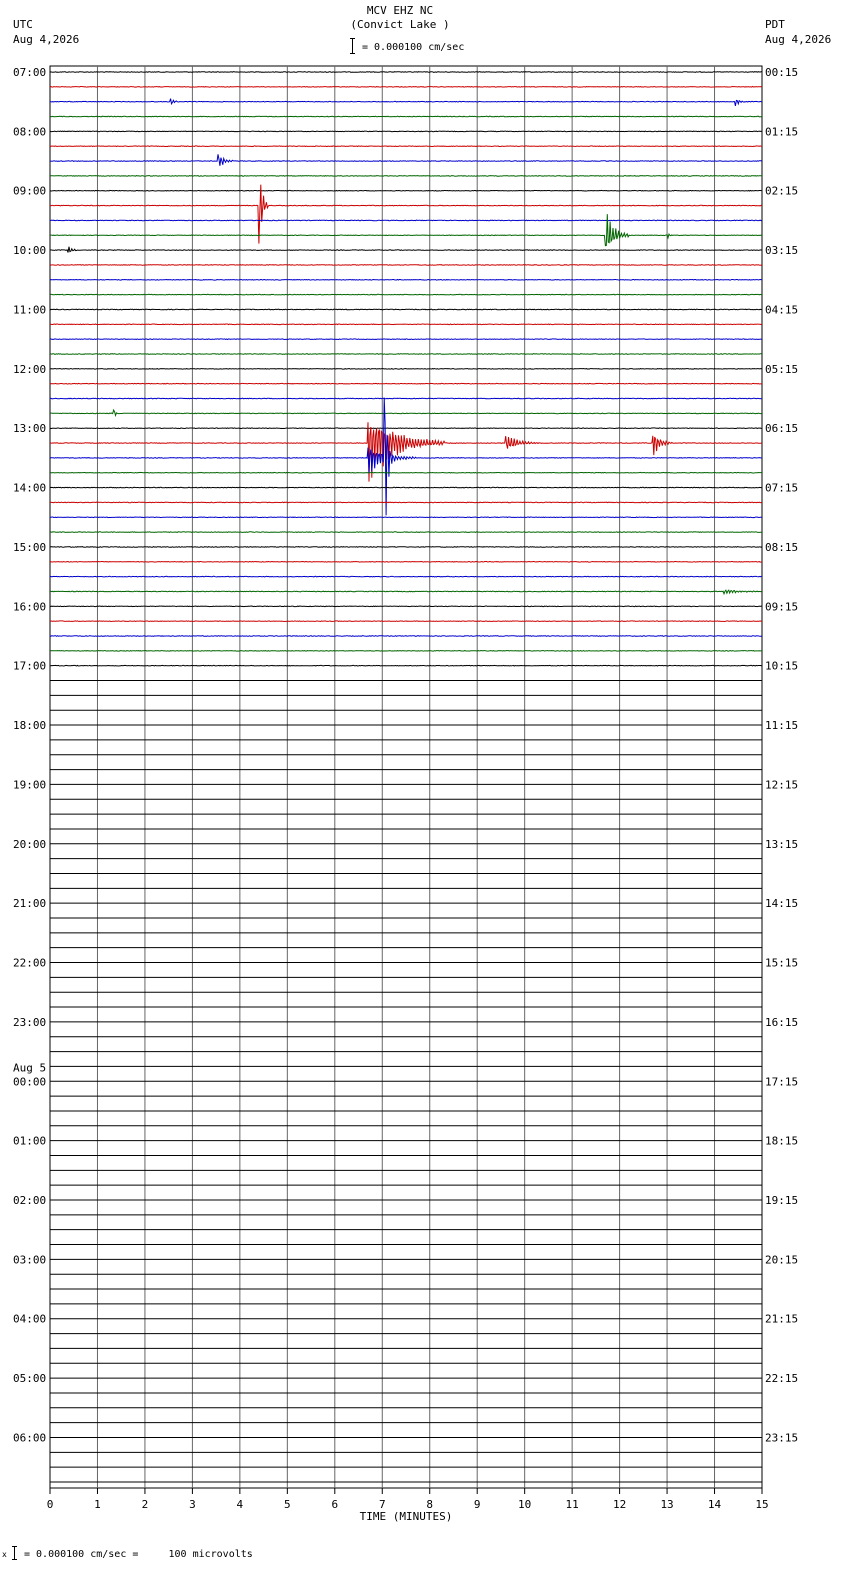 The width and height of the screenshot is (850, 1584). Describe the element at coordinates (29, 1067) in the screenshot. I see `date-change-label: Aug 5` at that location.